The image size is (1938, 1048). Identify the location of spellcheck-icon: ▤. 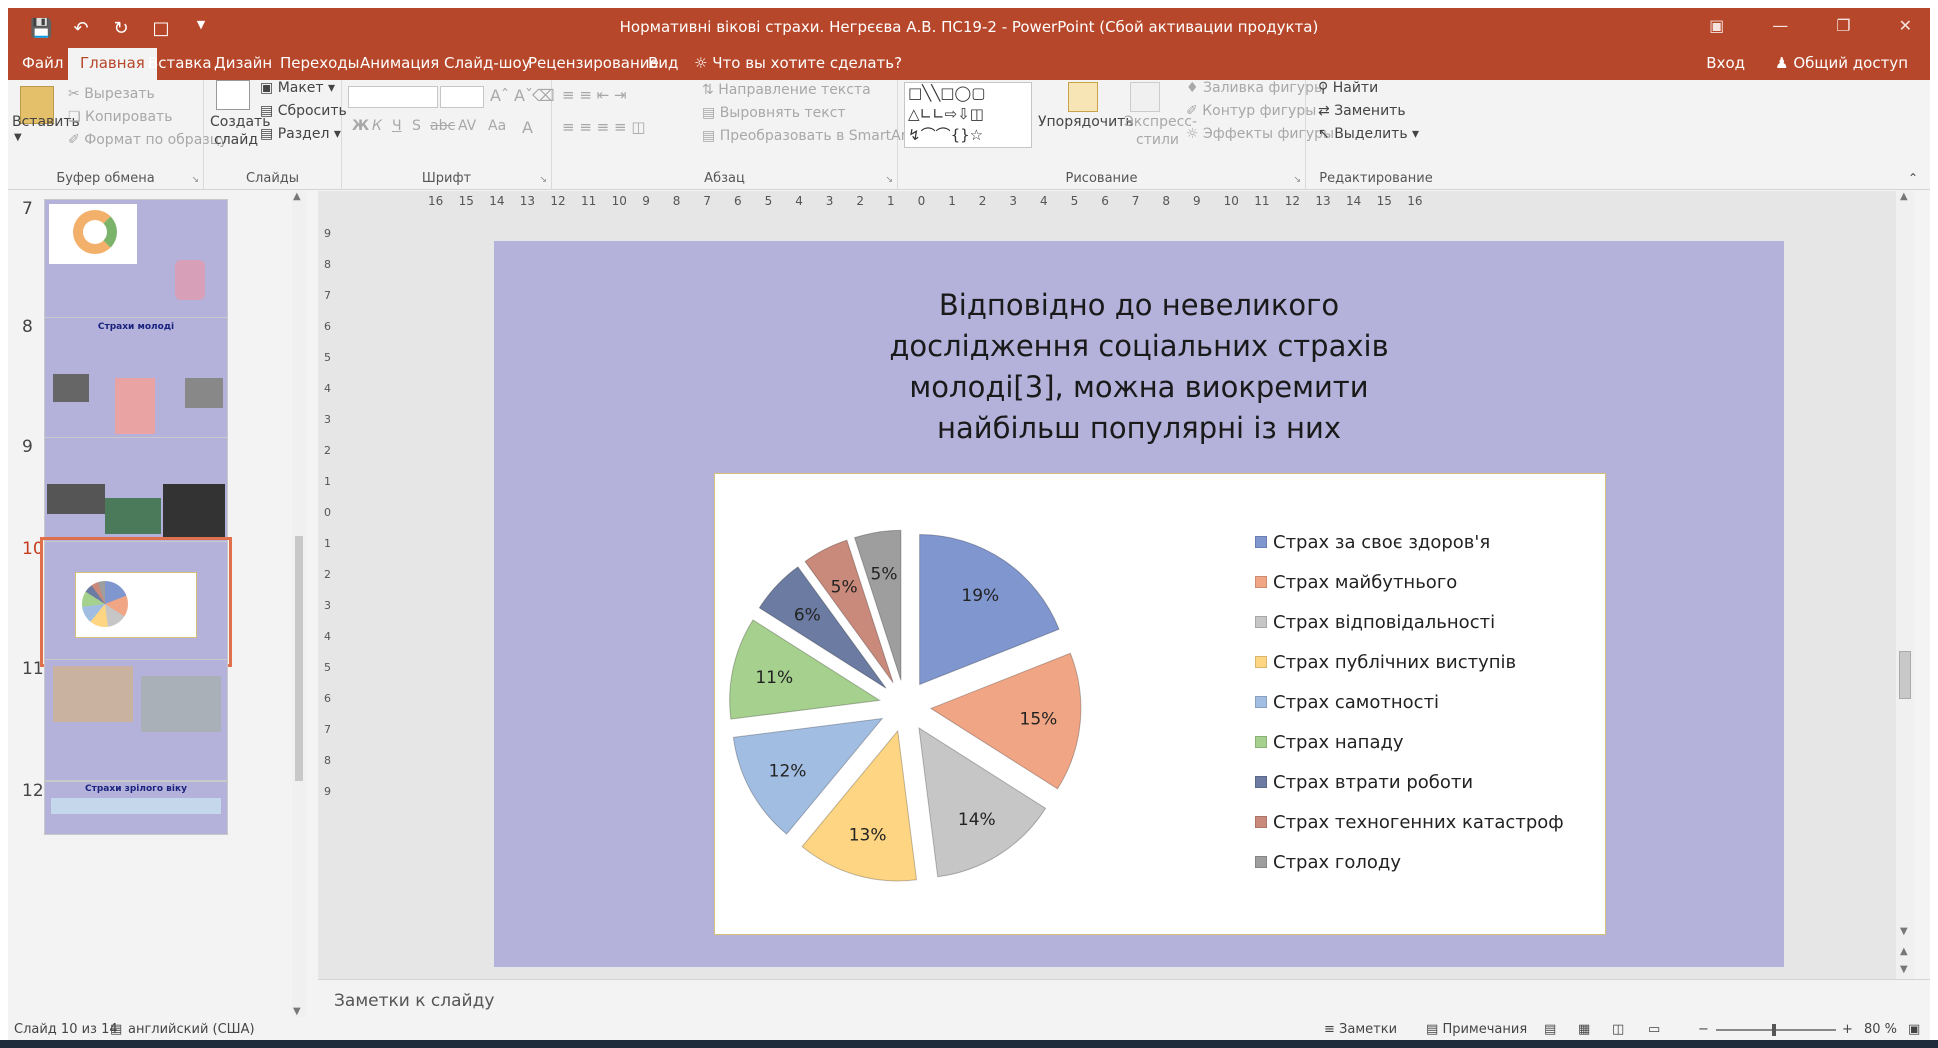
(116, 1029).